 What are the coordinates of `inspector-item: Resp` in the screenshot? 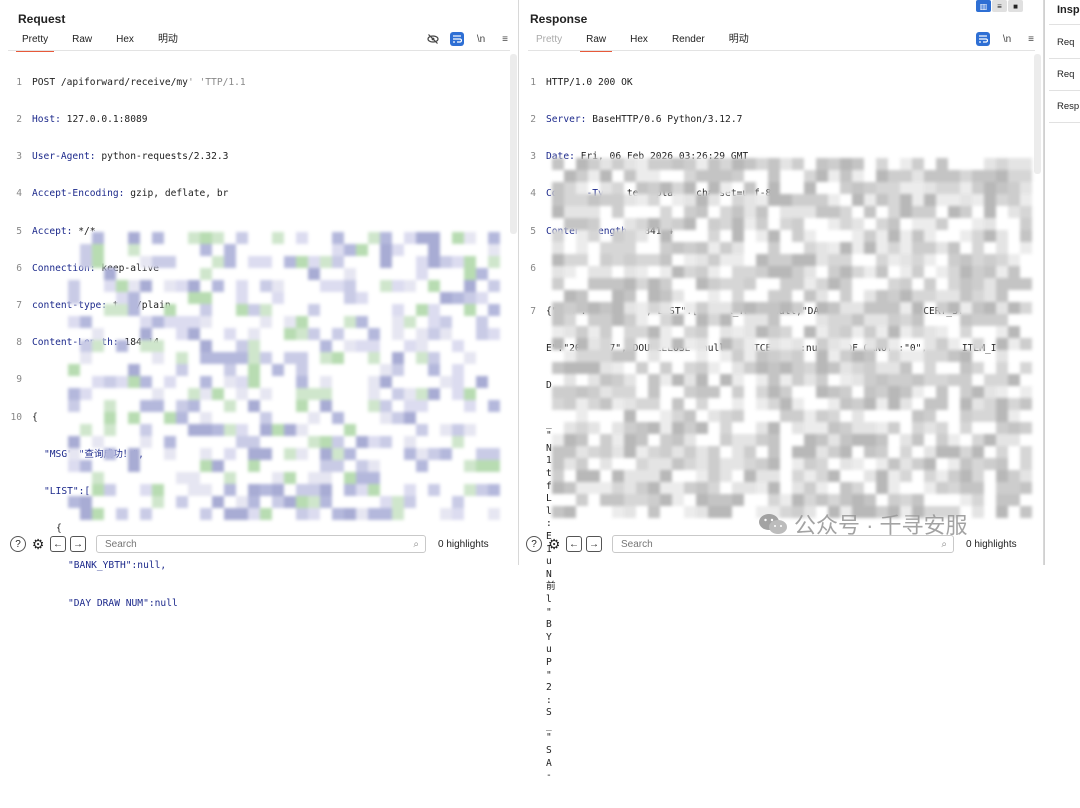 It's located at (1068, 106).